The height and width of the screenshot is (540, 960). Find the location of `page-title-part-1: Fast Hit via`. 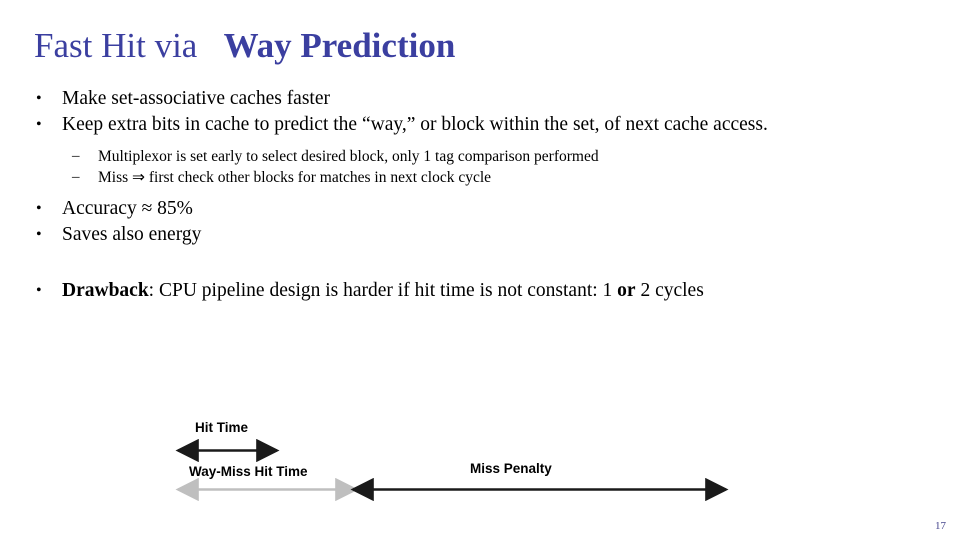

page-title-part-1: Fast Hit via is located at coordinates (116, 45).